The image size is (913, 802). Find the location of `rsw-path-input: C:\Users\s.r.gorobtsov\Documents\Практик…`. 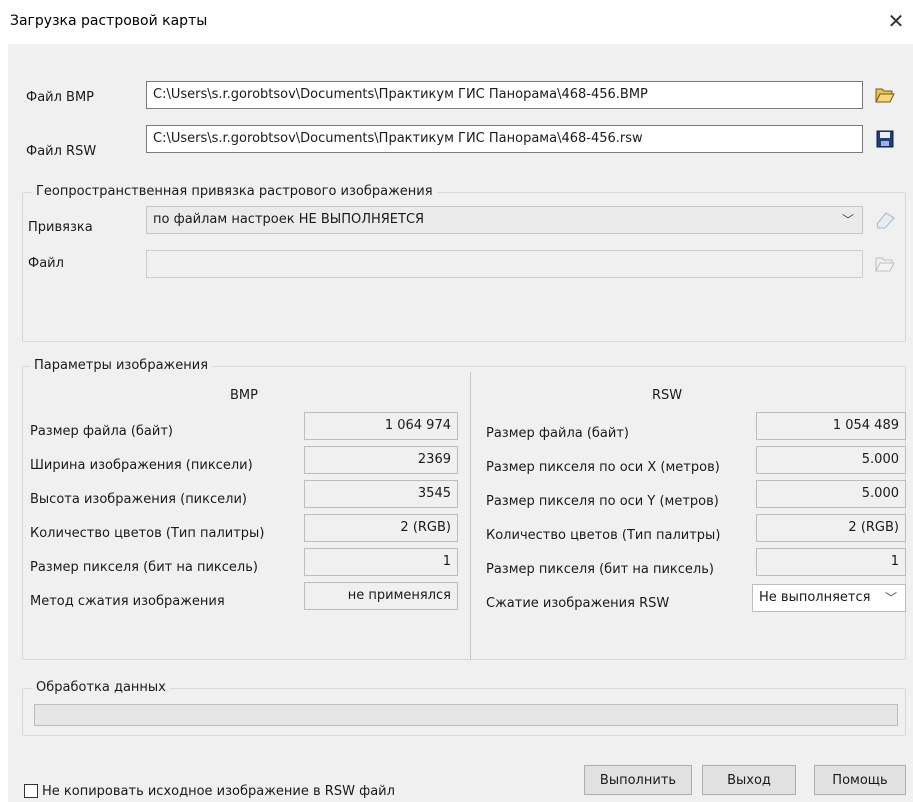

rsw-path-input: C:\Users\s.r.gorobtsov\Documents\Практик… is located at coordinates (504, 139).